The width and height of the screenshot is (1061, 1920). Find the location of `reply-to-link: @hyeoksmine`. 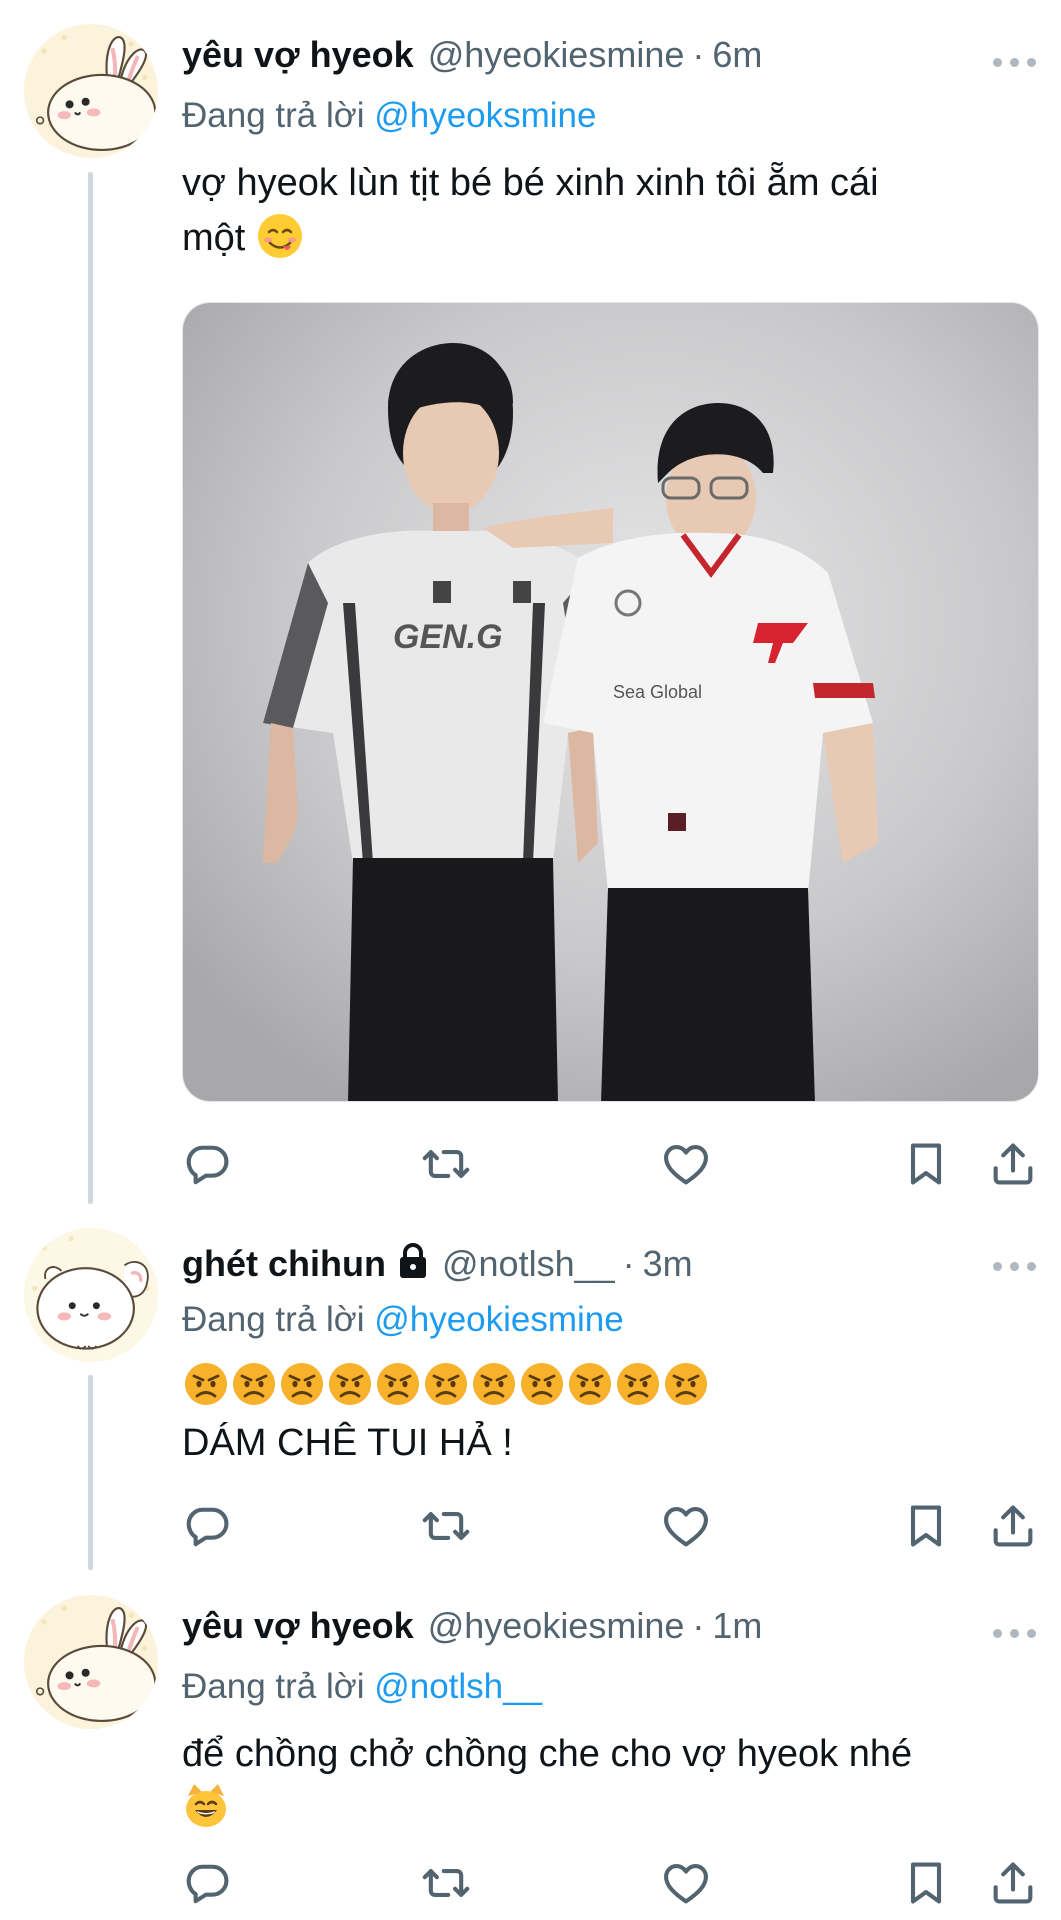

reply-to-link: @hyeoksmine is located at coordinates (485, 115).